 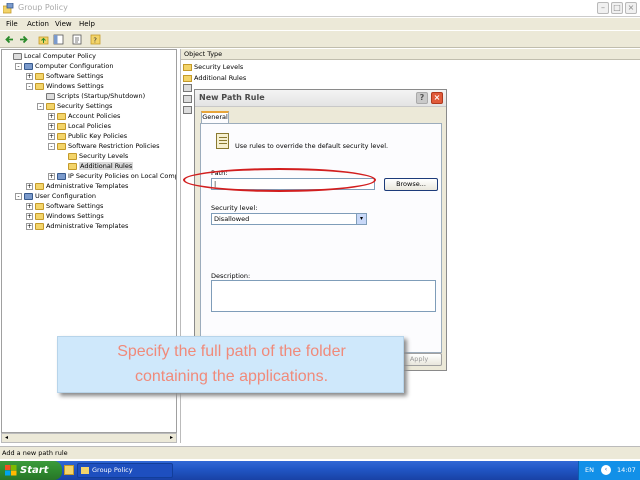 I want to click on menu-help: Help, so click(x=87, y=24).